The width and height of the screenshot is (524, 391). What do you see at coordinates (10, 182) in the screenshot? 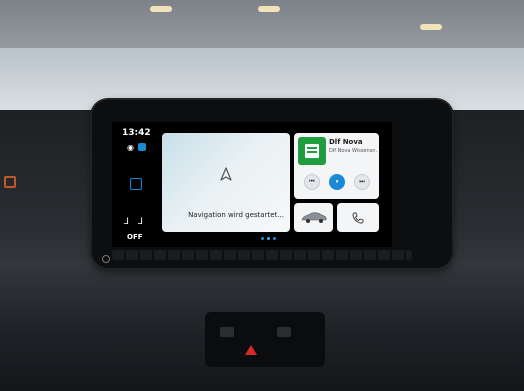
I see `dash-warning-icon` at bounding box center [10, 182].